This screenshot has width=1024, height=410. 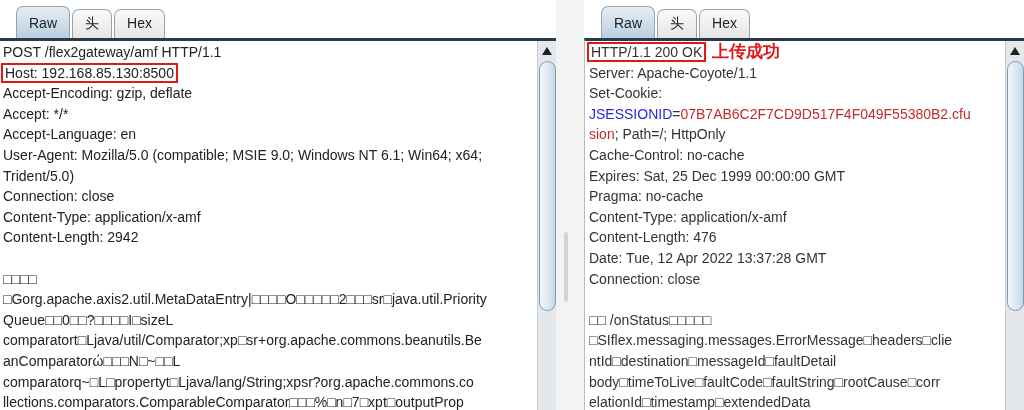 What do you see at coordinates (780, 113) in the screenshot?
I see `text-line: JSESSIONID=07B7AB6C2F7CD9D517F4F049F55380B2.cfu` at bounding box center [780, 113].